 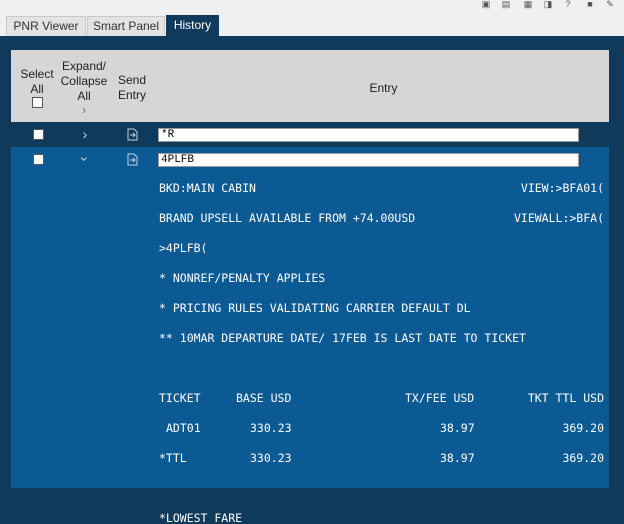 I want to click on col-base-header: BASE USD, so click(x=264, y=398).